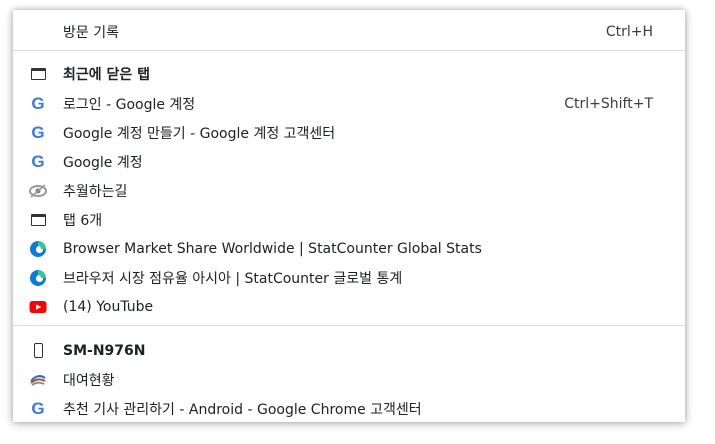  Describe the element at coordinates (38, 307) in the screenshot. I see `youtube-icon` at that location.